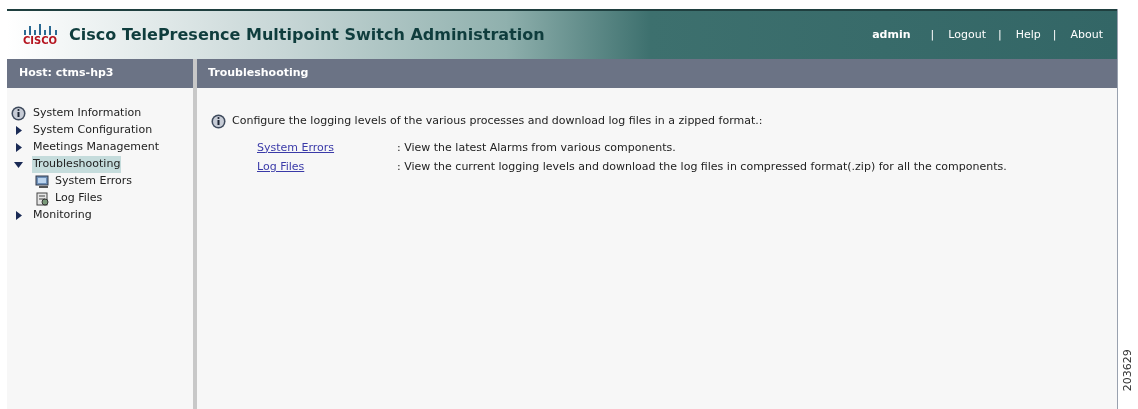  I want to click on header-link: Help, so click(1028, 35).